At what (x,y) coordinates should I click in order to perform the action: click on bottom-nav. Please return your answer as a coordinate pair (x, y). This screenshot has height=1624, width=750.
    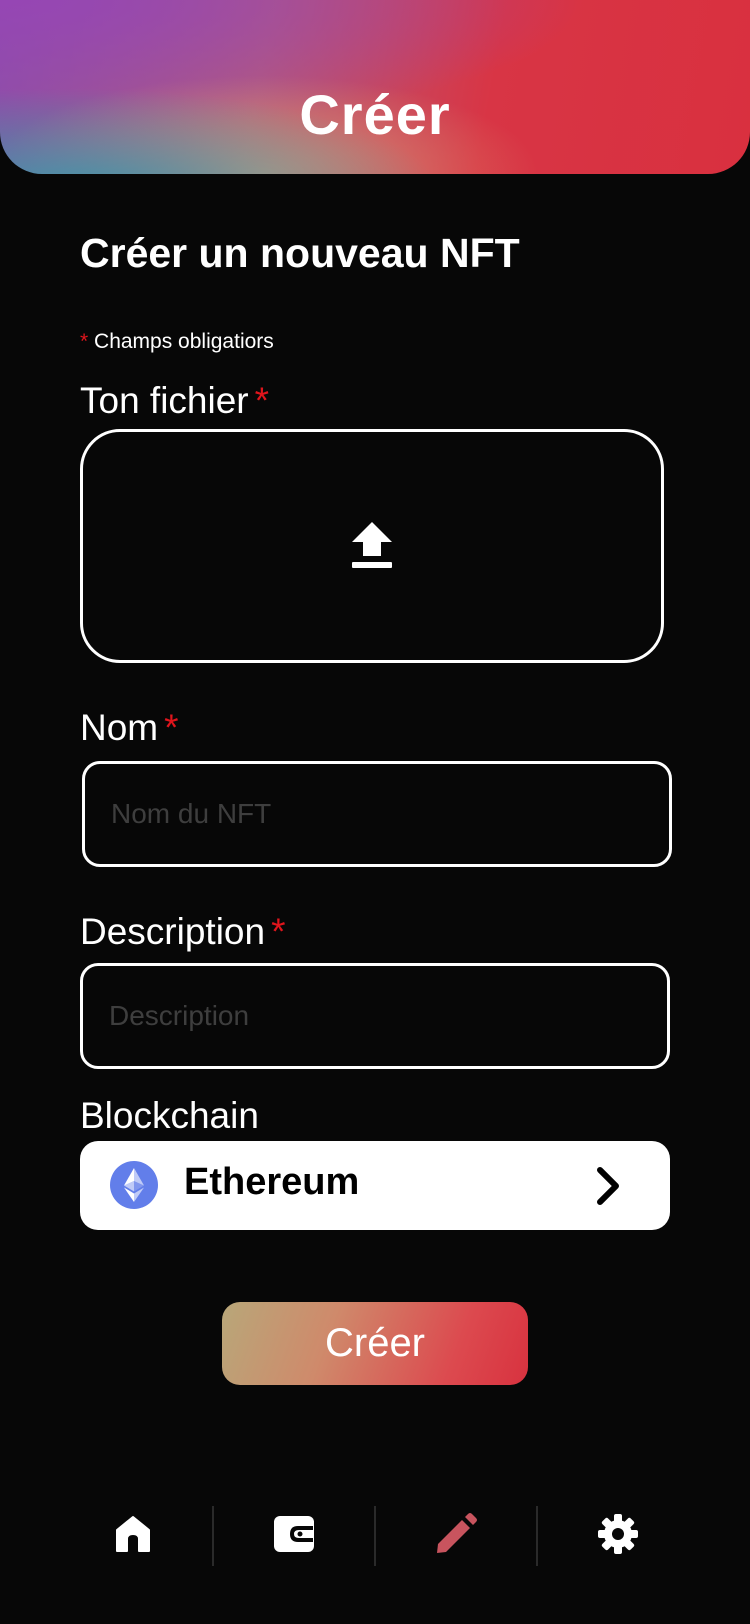
    Looking at the image, I should click on (375, 1534).